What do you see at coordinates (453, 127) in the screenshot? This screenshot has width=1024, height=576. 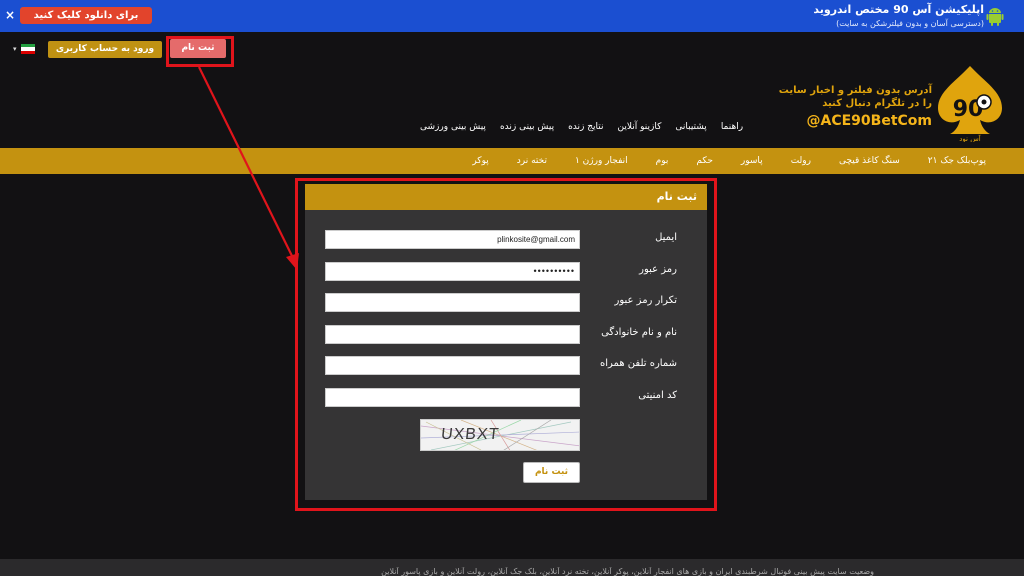 I see `nav-sports-betting: پیش بینی ورزشی` at bounding box center [453, 127].